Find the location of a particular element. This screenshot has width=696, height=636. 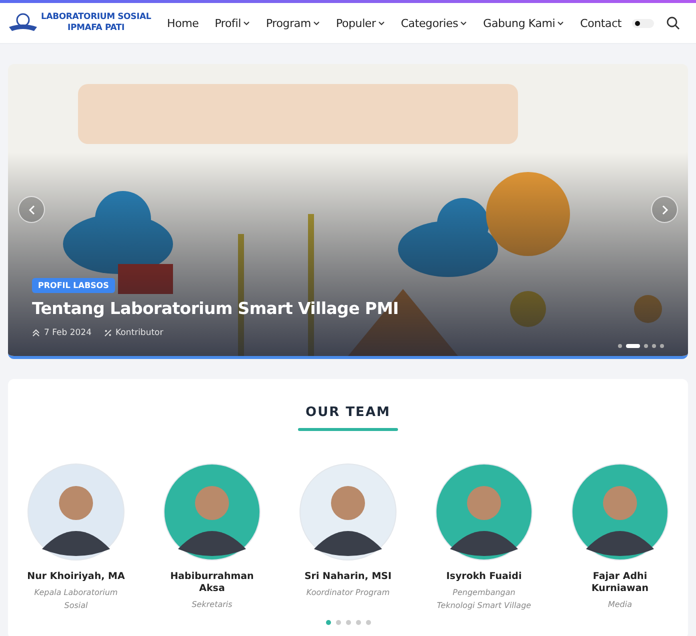

member-role: Pengembangan Teknologi Smart Village is located at coordinates (484, 599).